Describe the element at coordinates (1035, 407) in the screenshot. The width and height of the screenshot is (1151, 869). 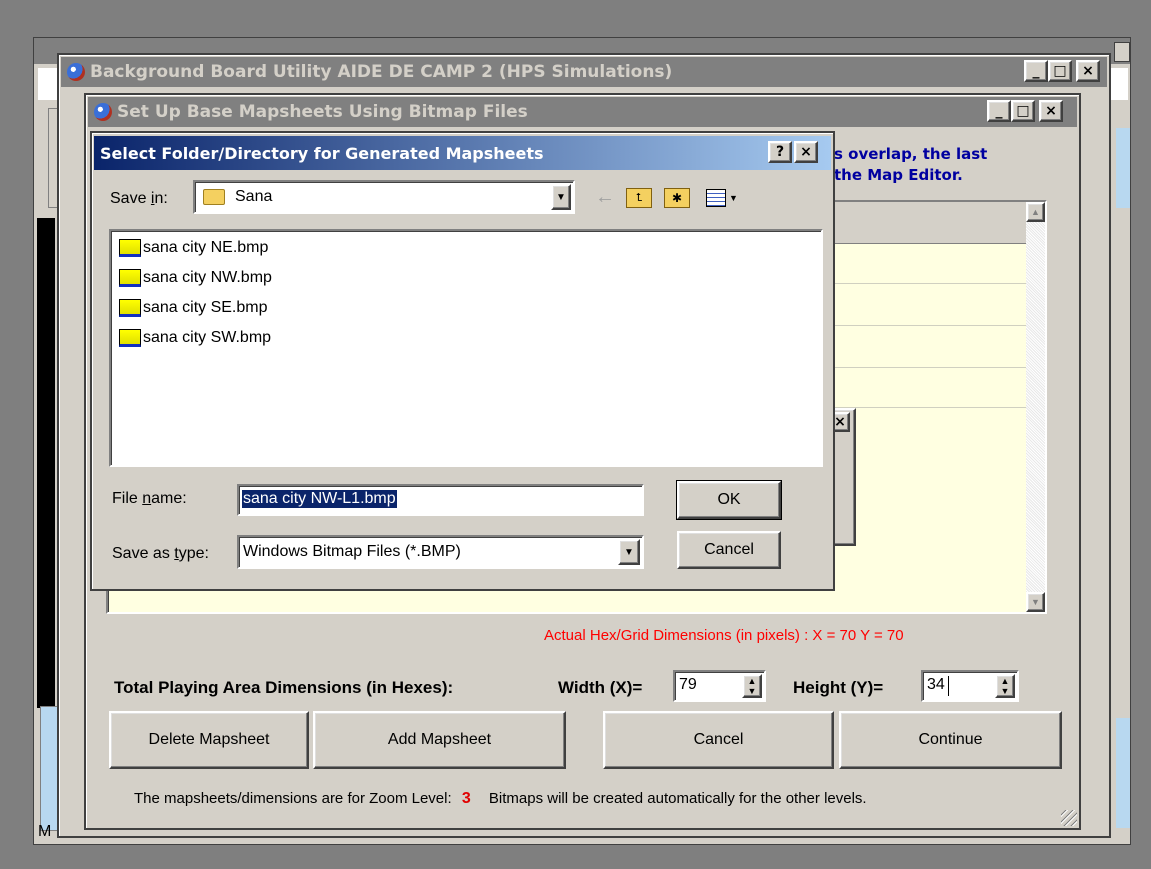
I see `mapsheet-list-scrollbar: ▲ ▼` at that location.